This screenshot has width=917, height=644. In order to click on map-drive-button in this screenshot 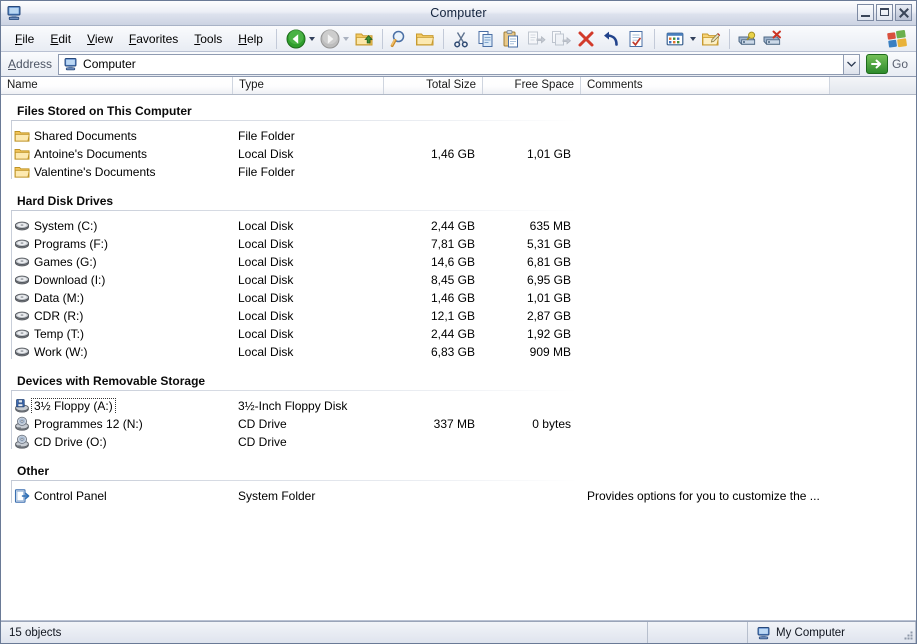, I will do `click(747, 38)`.